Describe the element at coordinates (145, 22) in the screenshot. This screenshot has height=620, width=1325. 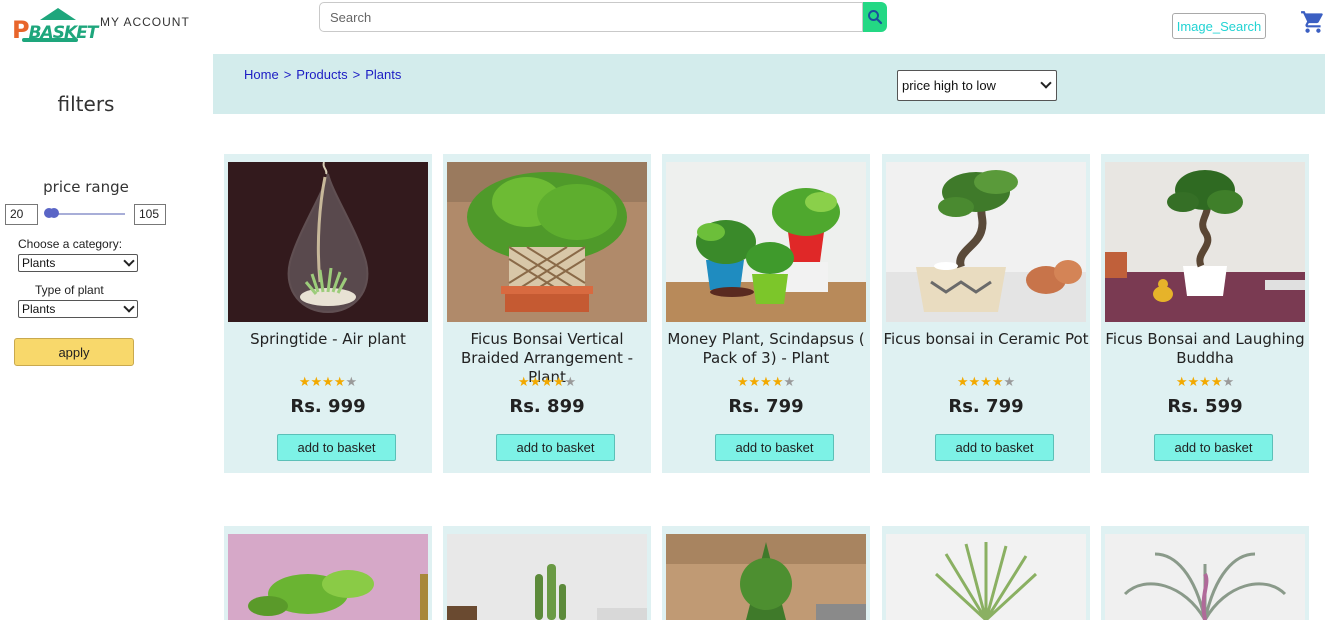
I see `my-account-link: MY ACCOUNT` at that location.